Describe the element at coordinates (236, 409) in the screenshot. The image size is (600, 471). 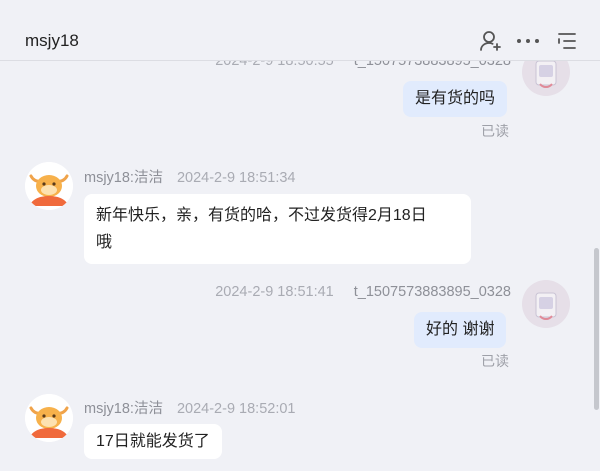
I see `message-time: 2024-2-9 18:52:01` at that location.